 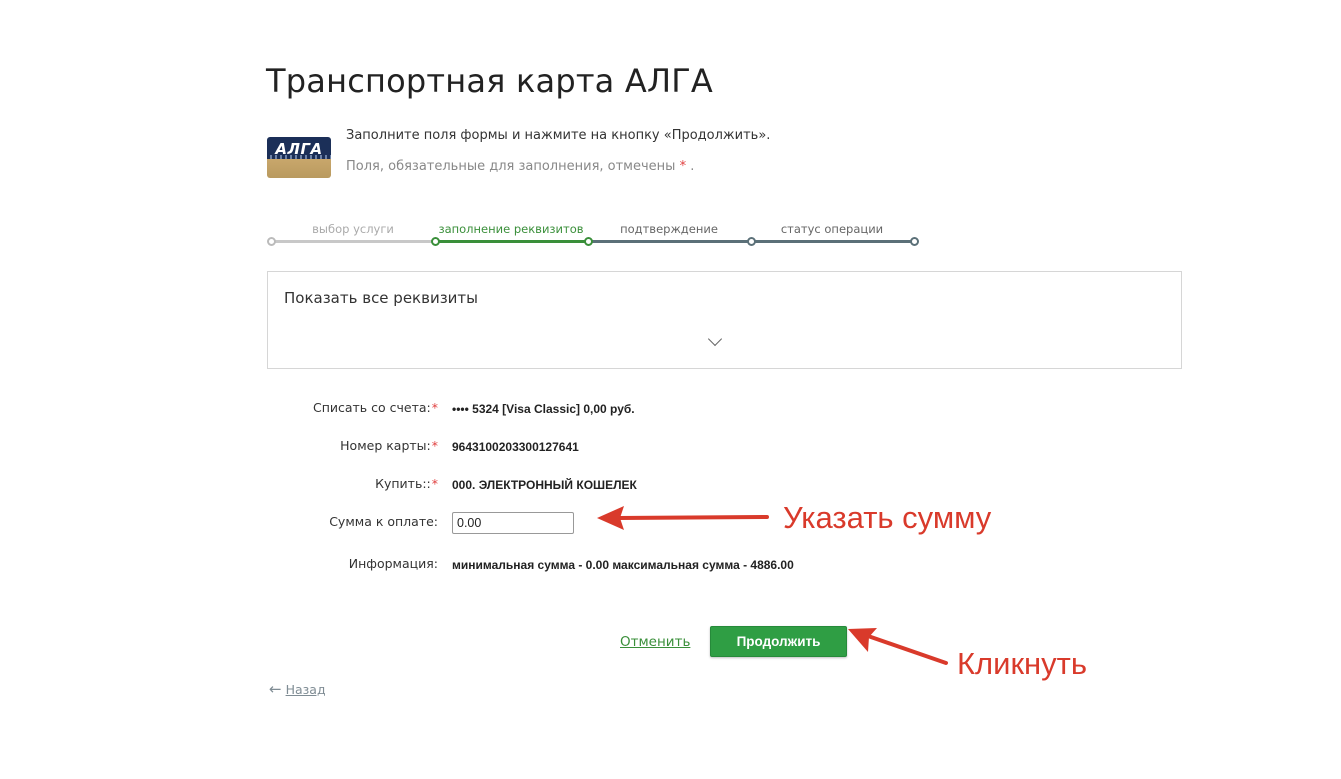 What do you see at coordinates (683, 166) in the screenshot?
I see `required-star: *` at bounding box center [683, 166].